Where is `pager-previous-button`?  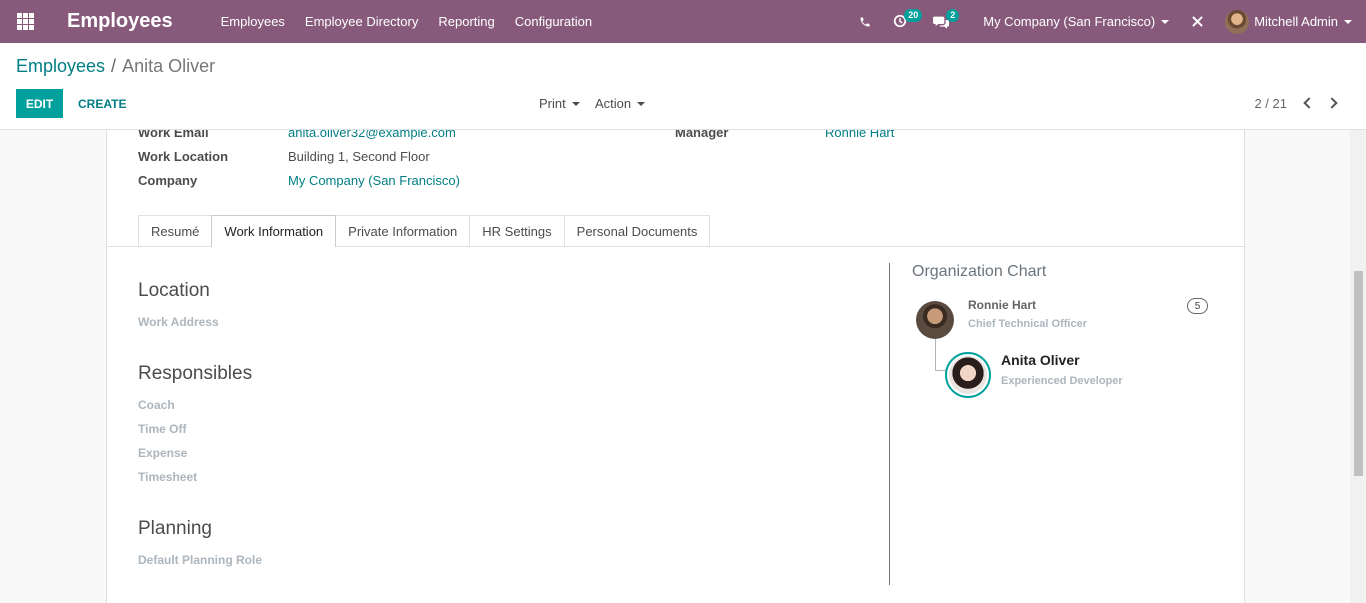
pager-previous-button is located at coordinates (1308, 103).